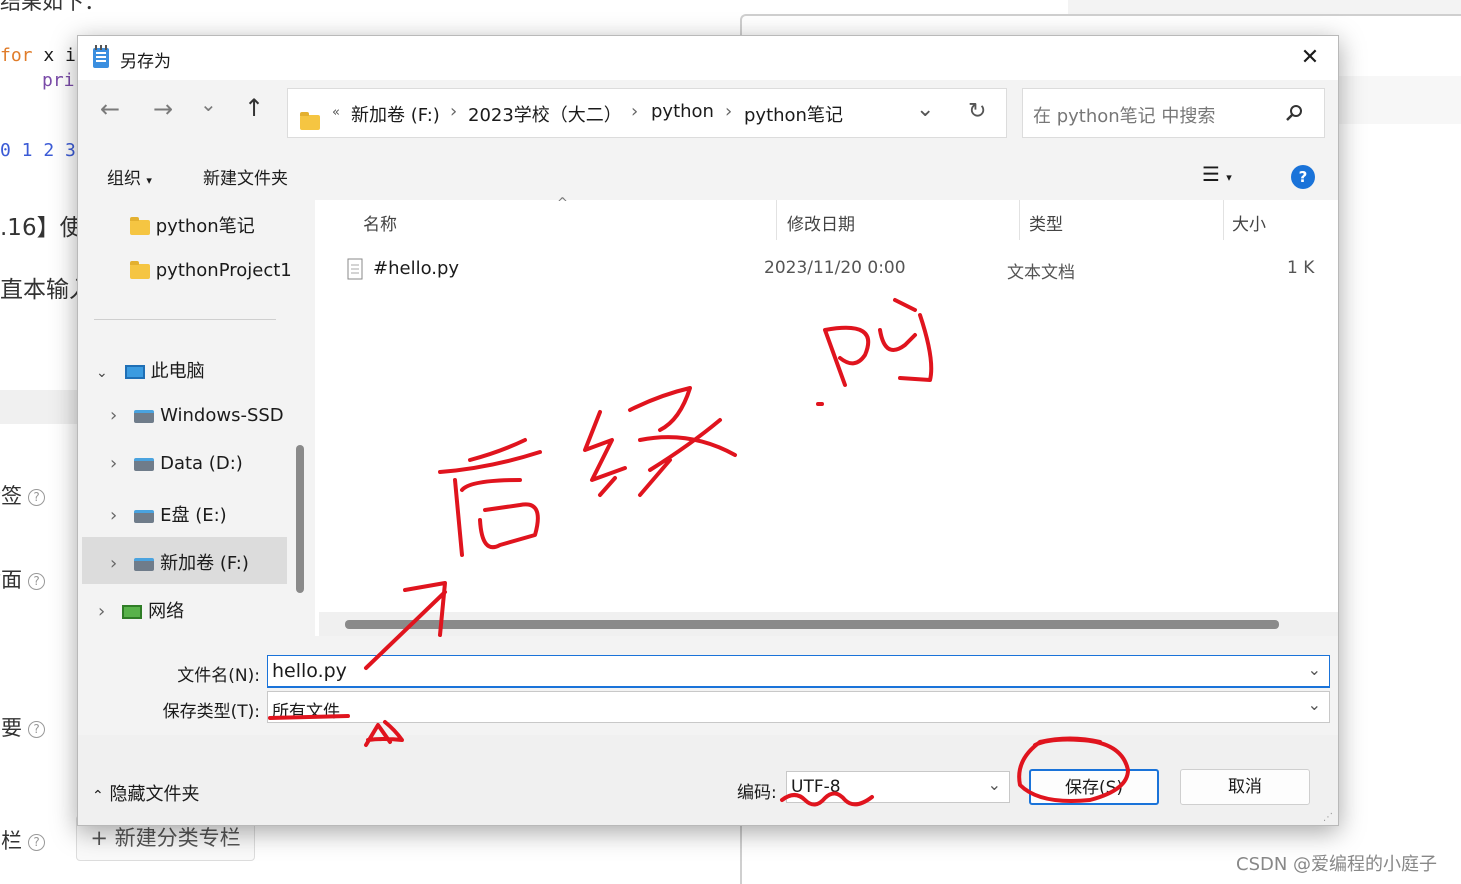  Describe the element at coordinates (163, 109) in the screenshot. I see `forward-button: →` at that location.